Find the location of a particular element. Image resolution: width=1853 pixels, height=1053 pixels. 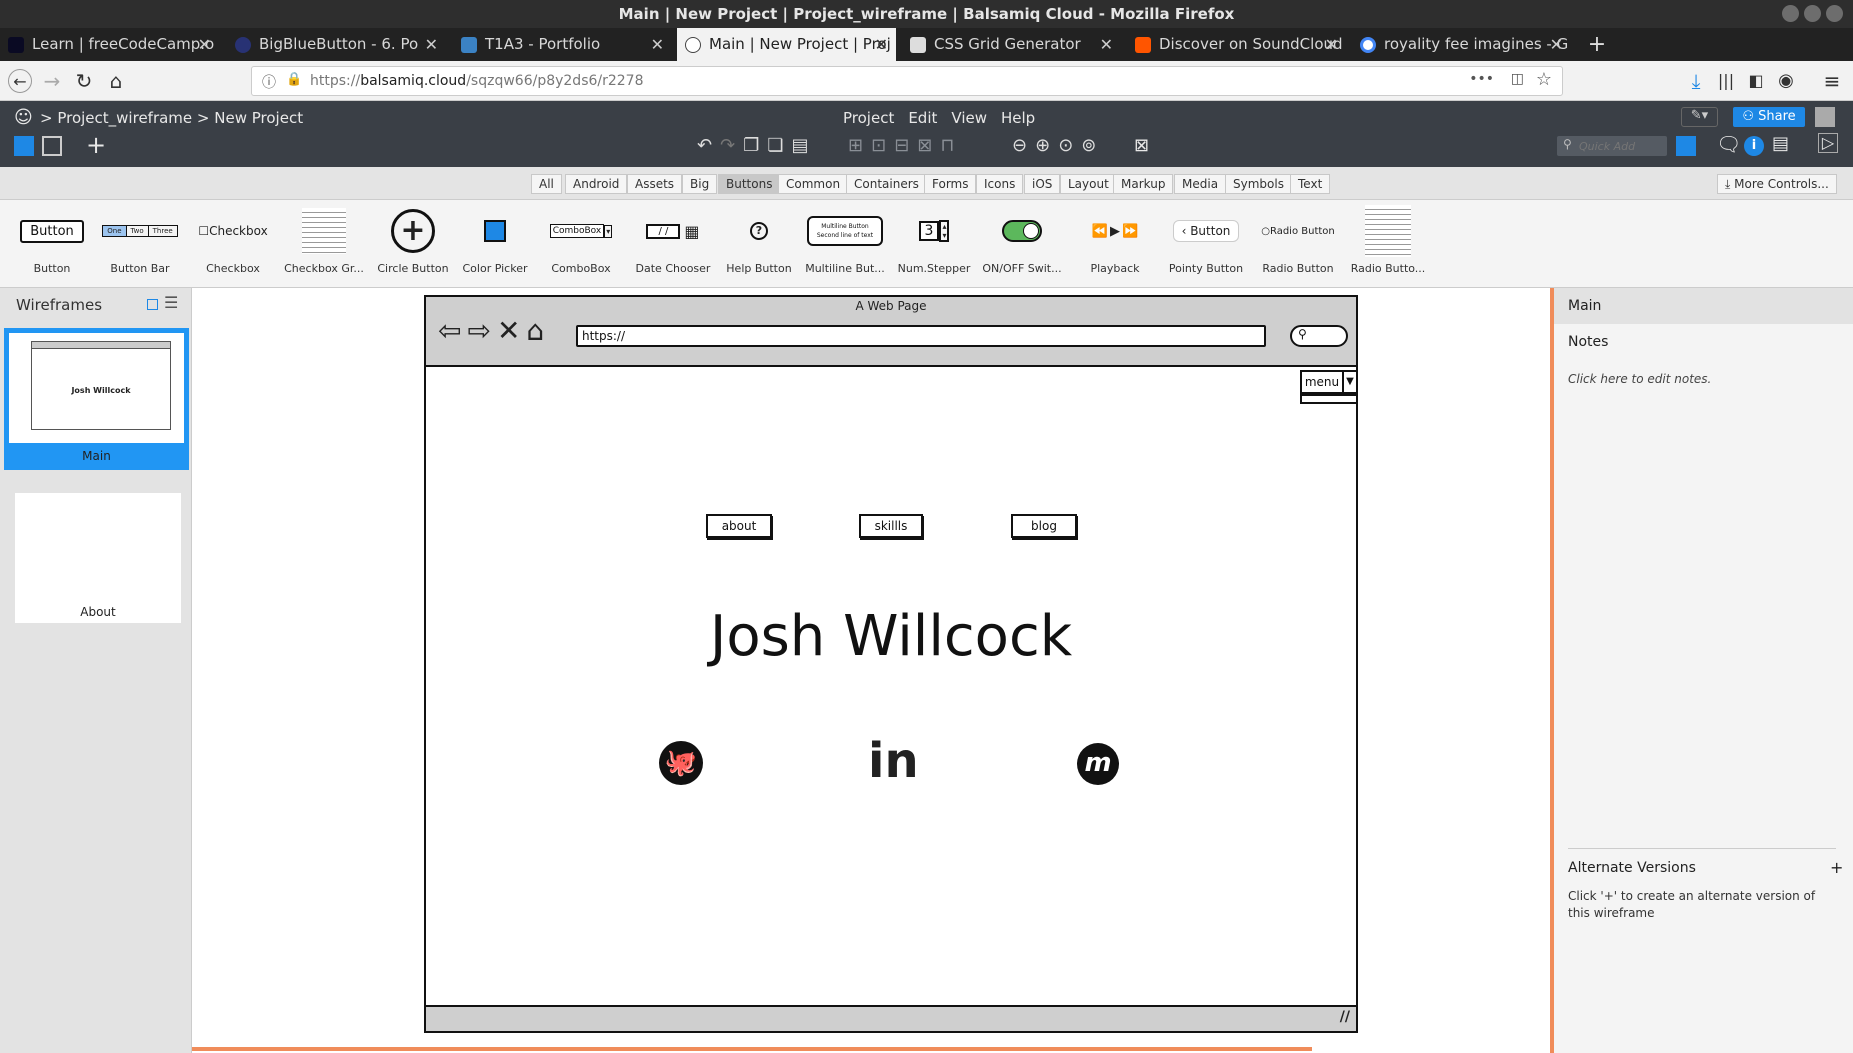

filter-big: Big is located at coordinates (700, 184).